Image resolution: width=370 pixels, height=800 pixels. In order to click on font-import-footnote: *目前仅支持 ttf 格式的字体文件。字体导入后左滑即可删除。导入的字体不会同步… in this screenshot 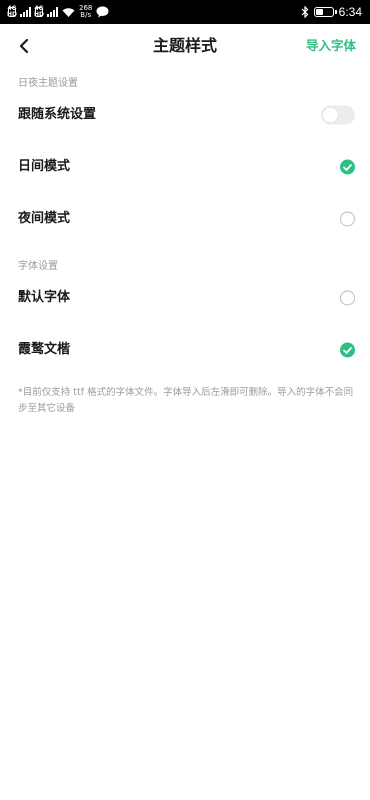, I will do `click(186, 400)`.